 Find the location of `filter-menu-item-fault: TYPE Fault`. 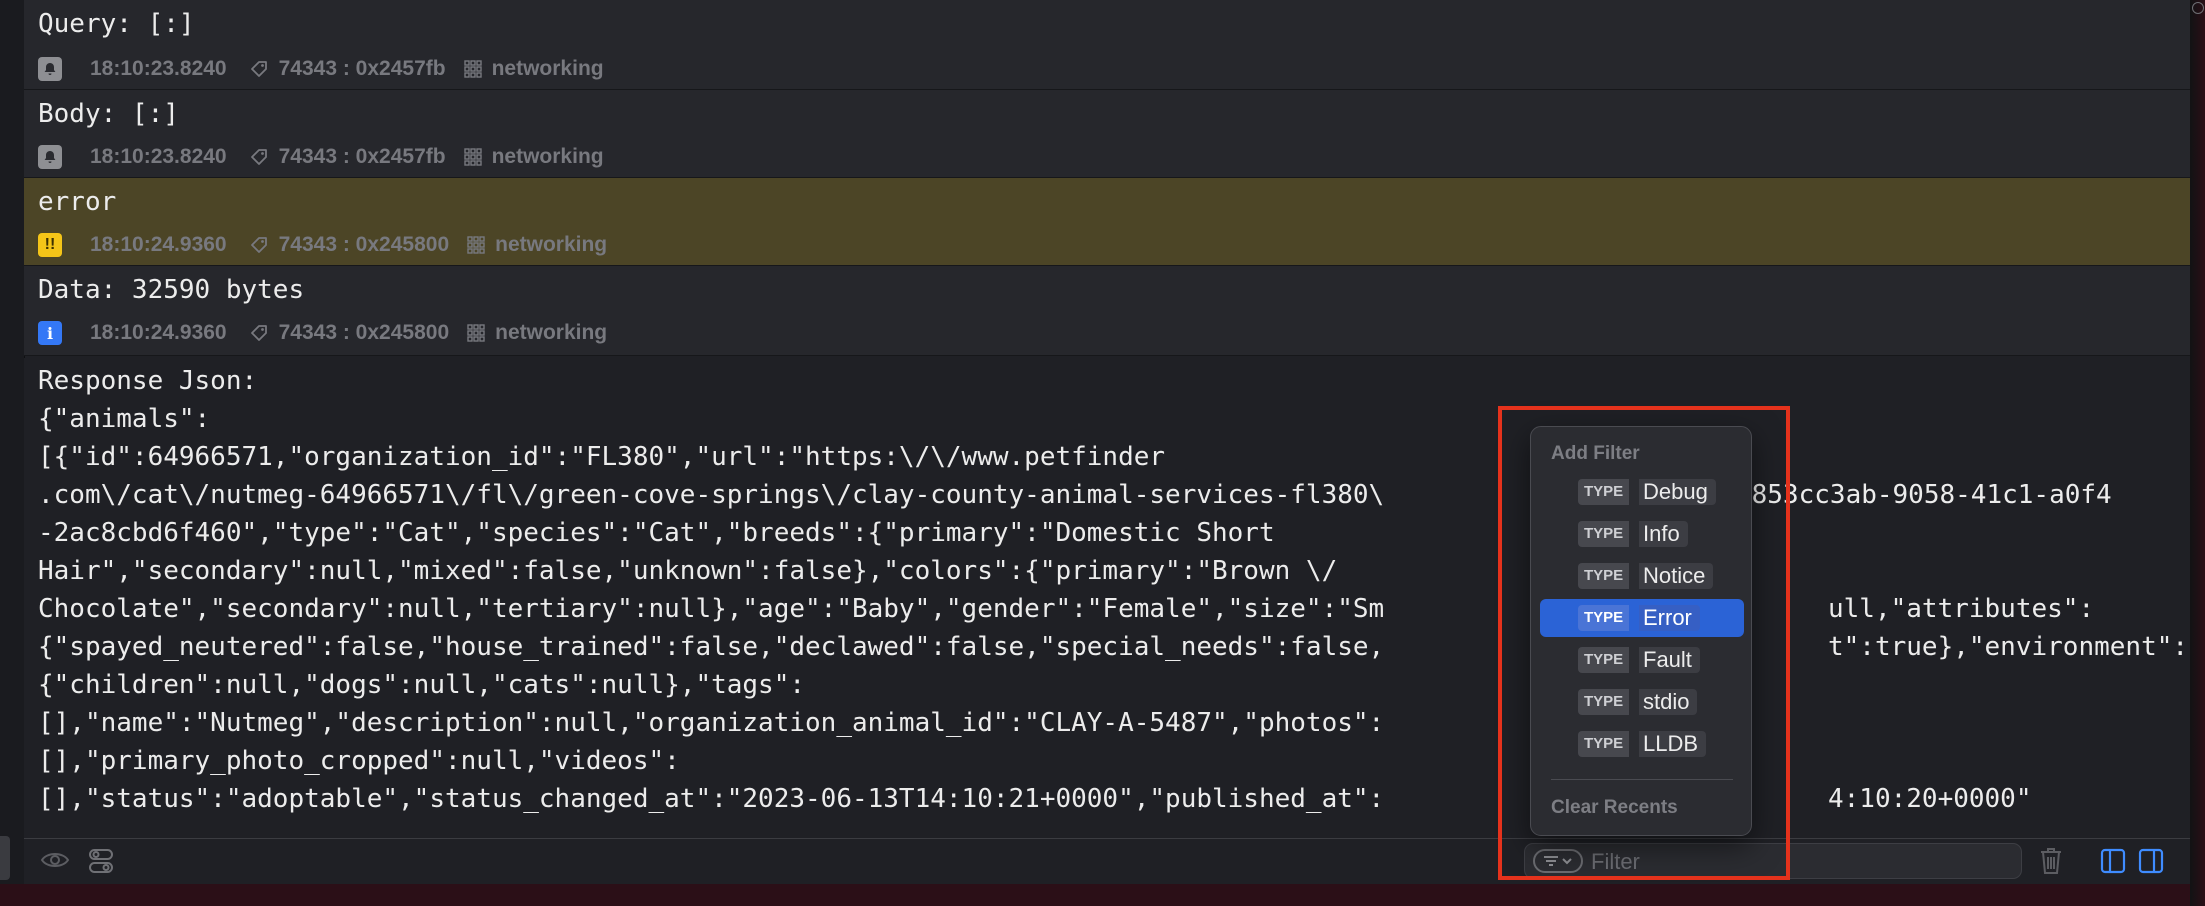

filter-menu-item-fault: TYPE Fault is located at coordinates (1642, 660).